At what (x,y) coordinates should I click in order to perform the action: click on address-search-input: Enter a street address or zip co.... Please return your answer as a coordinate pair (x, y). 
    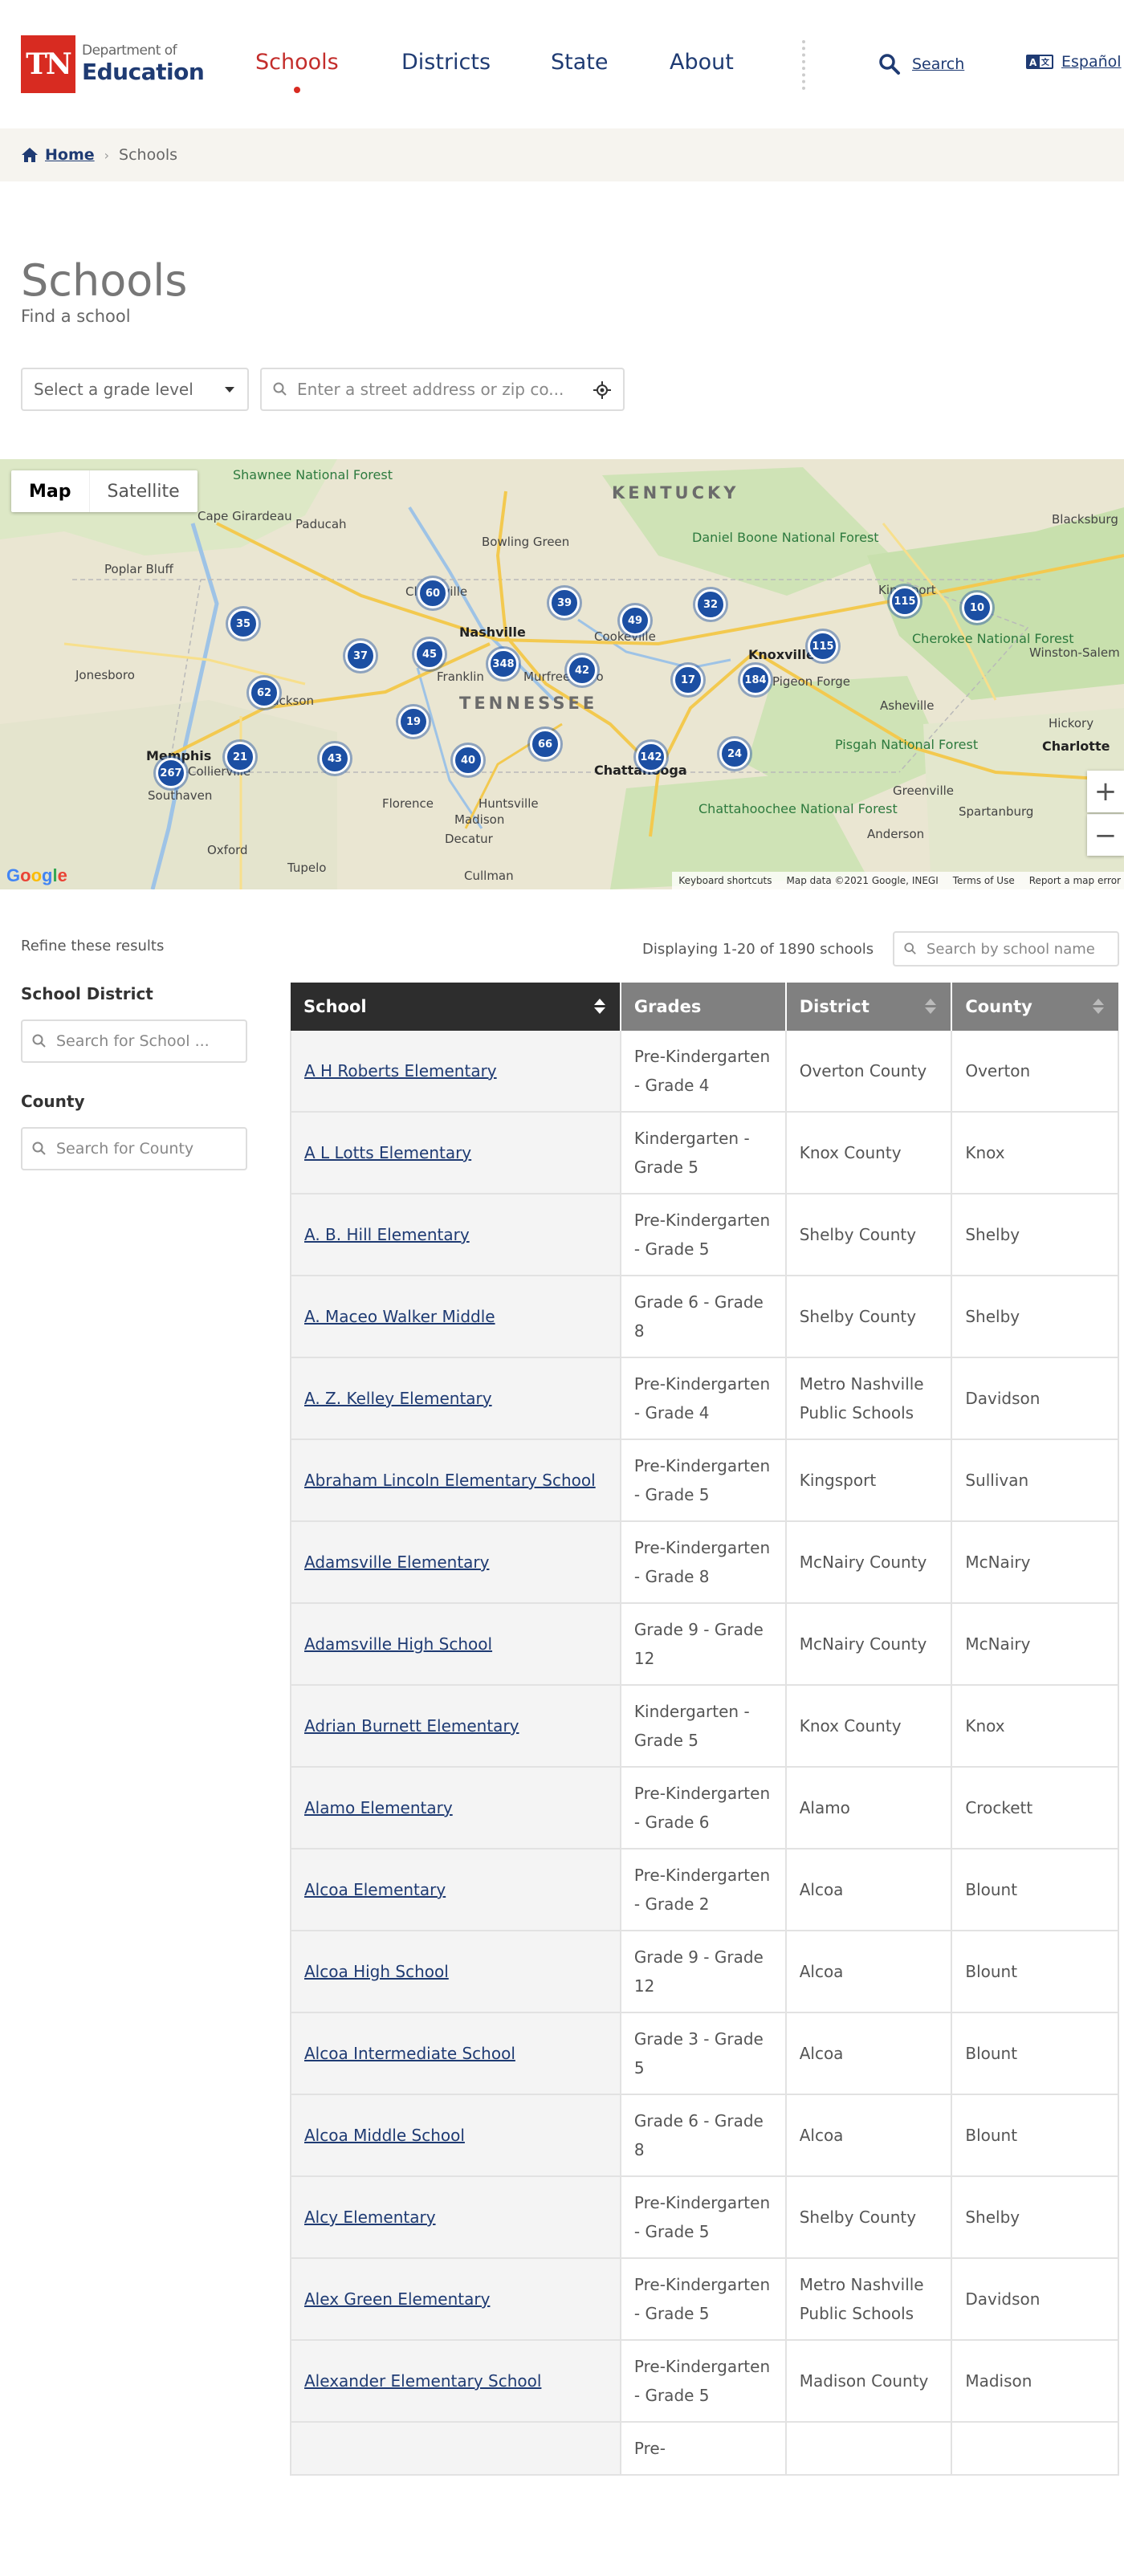
    Looking at the image, I should click on (442, 389).